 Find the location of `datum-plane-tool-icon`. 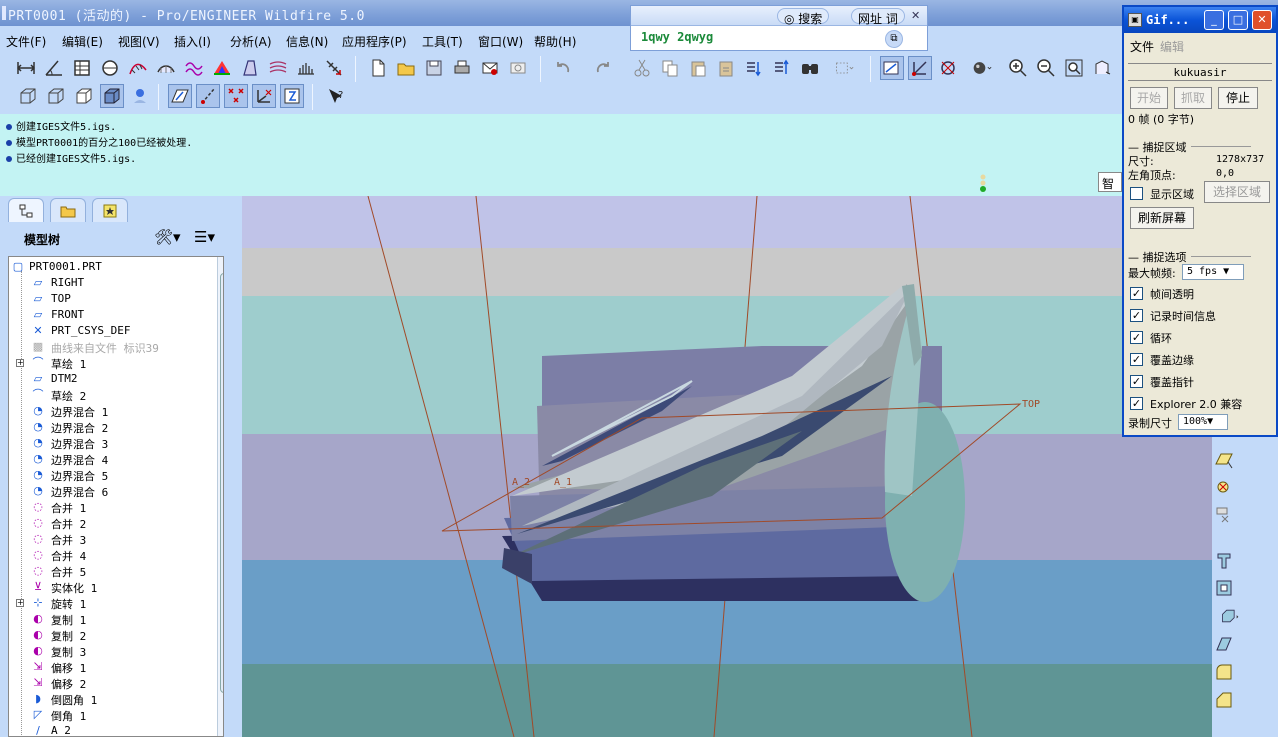

datum-plane-tool-icon is located at coordinates (1224, 460).